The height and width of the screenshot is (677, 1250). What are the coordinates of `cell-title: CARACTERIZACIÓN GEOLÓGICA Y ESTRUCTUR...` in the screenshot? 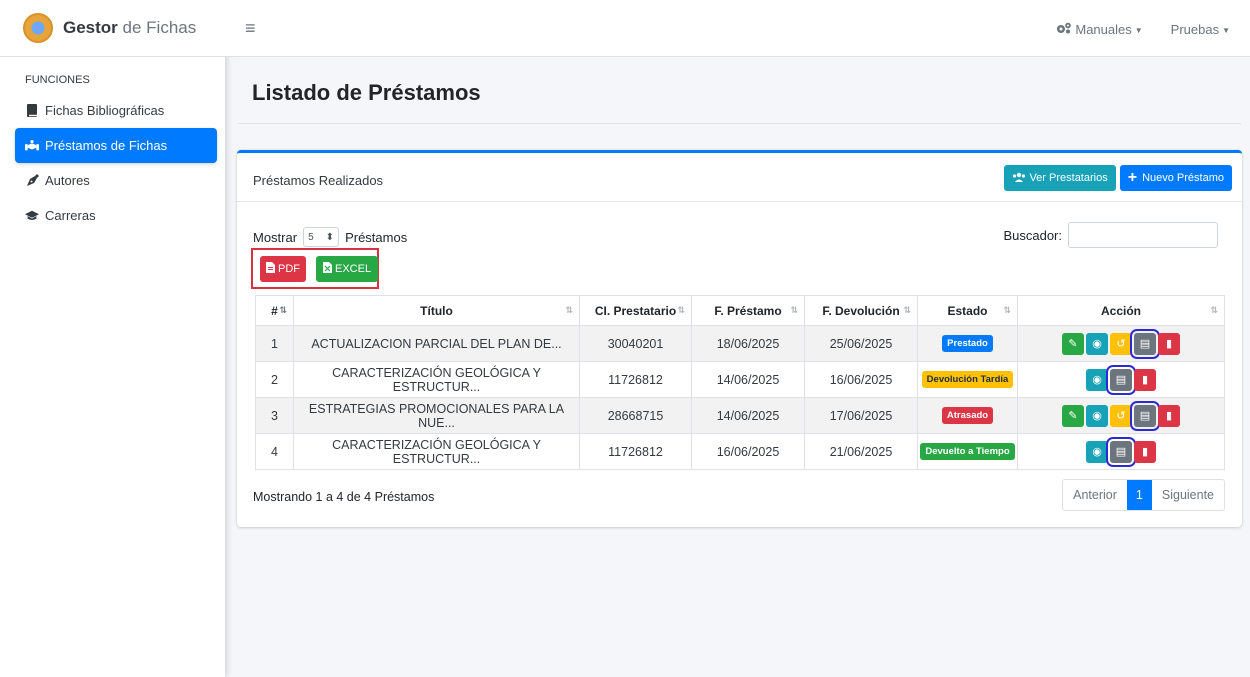 It's located at (436, 451).